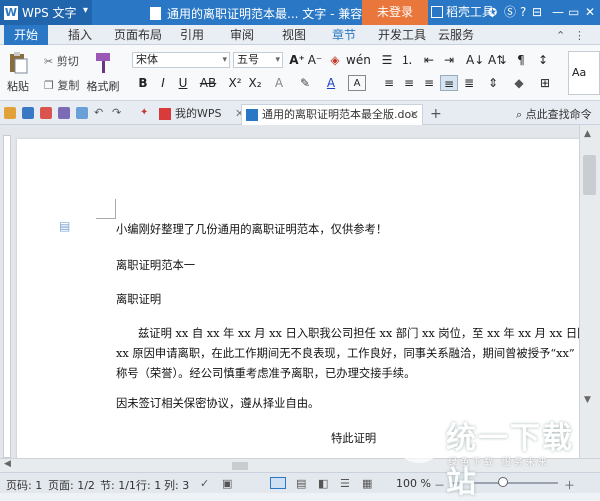 This screenshot has width=600, height=501. What do you see at coordinates (7, 464) in the screenshot?
I see `scroll-left-icon: ◀` at bounding box center [7, 464].